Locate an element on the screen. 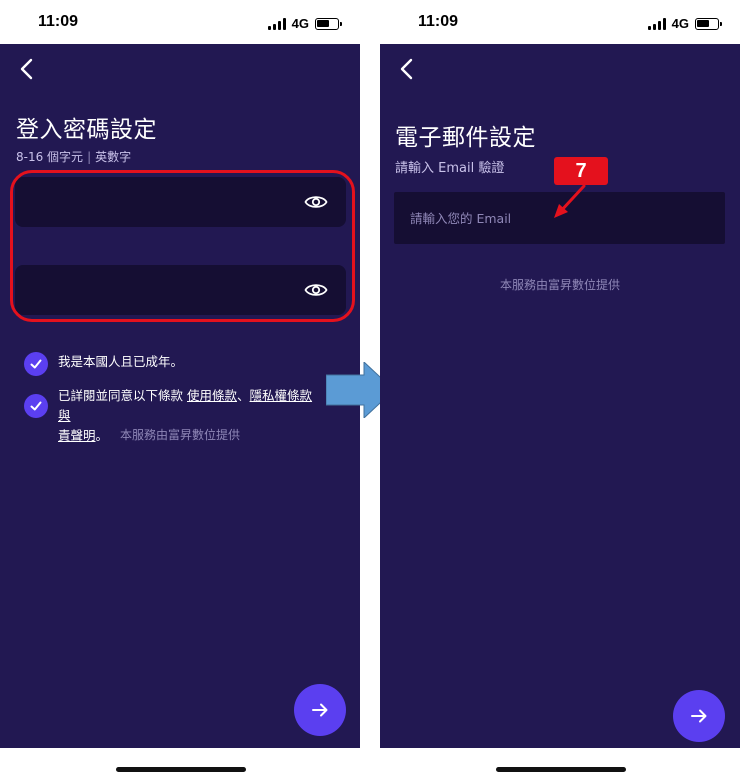 This screenshot has width=740, height=780. citizen-check-row: 我是本國人且已成年。 is located at coordinates (103, 364).